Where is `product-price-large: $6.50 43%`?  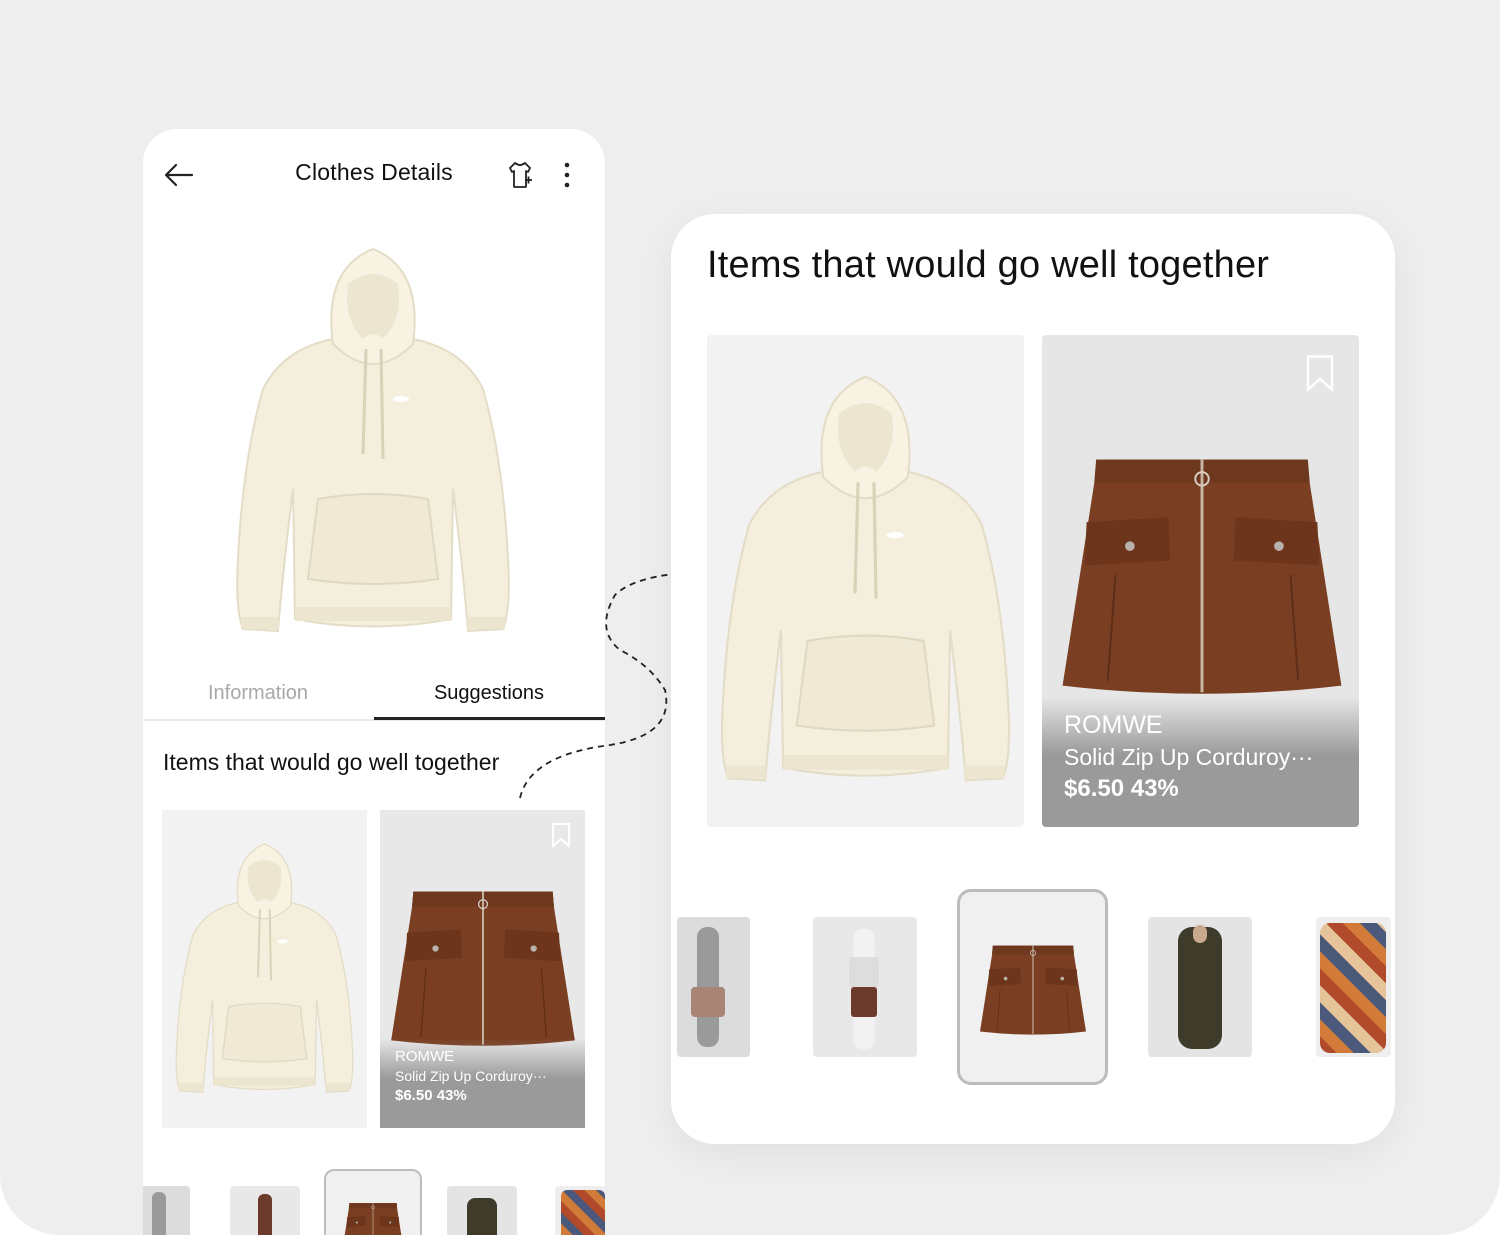 product-price-large: $6.50 43% is located at coordinates (1121, 788).